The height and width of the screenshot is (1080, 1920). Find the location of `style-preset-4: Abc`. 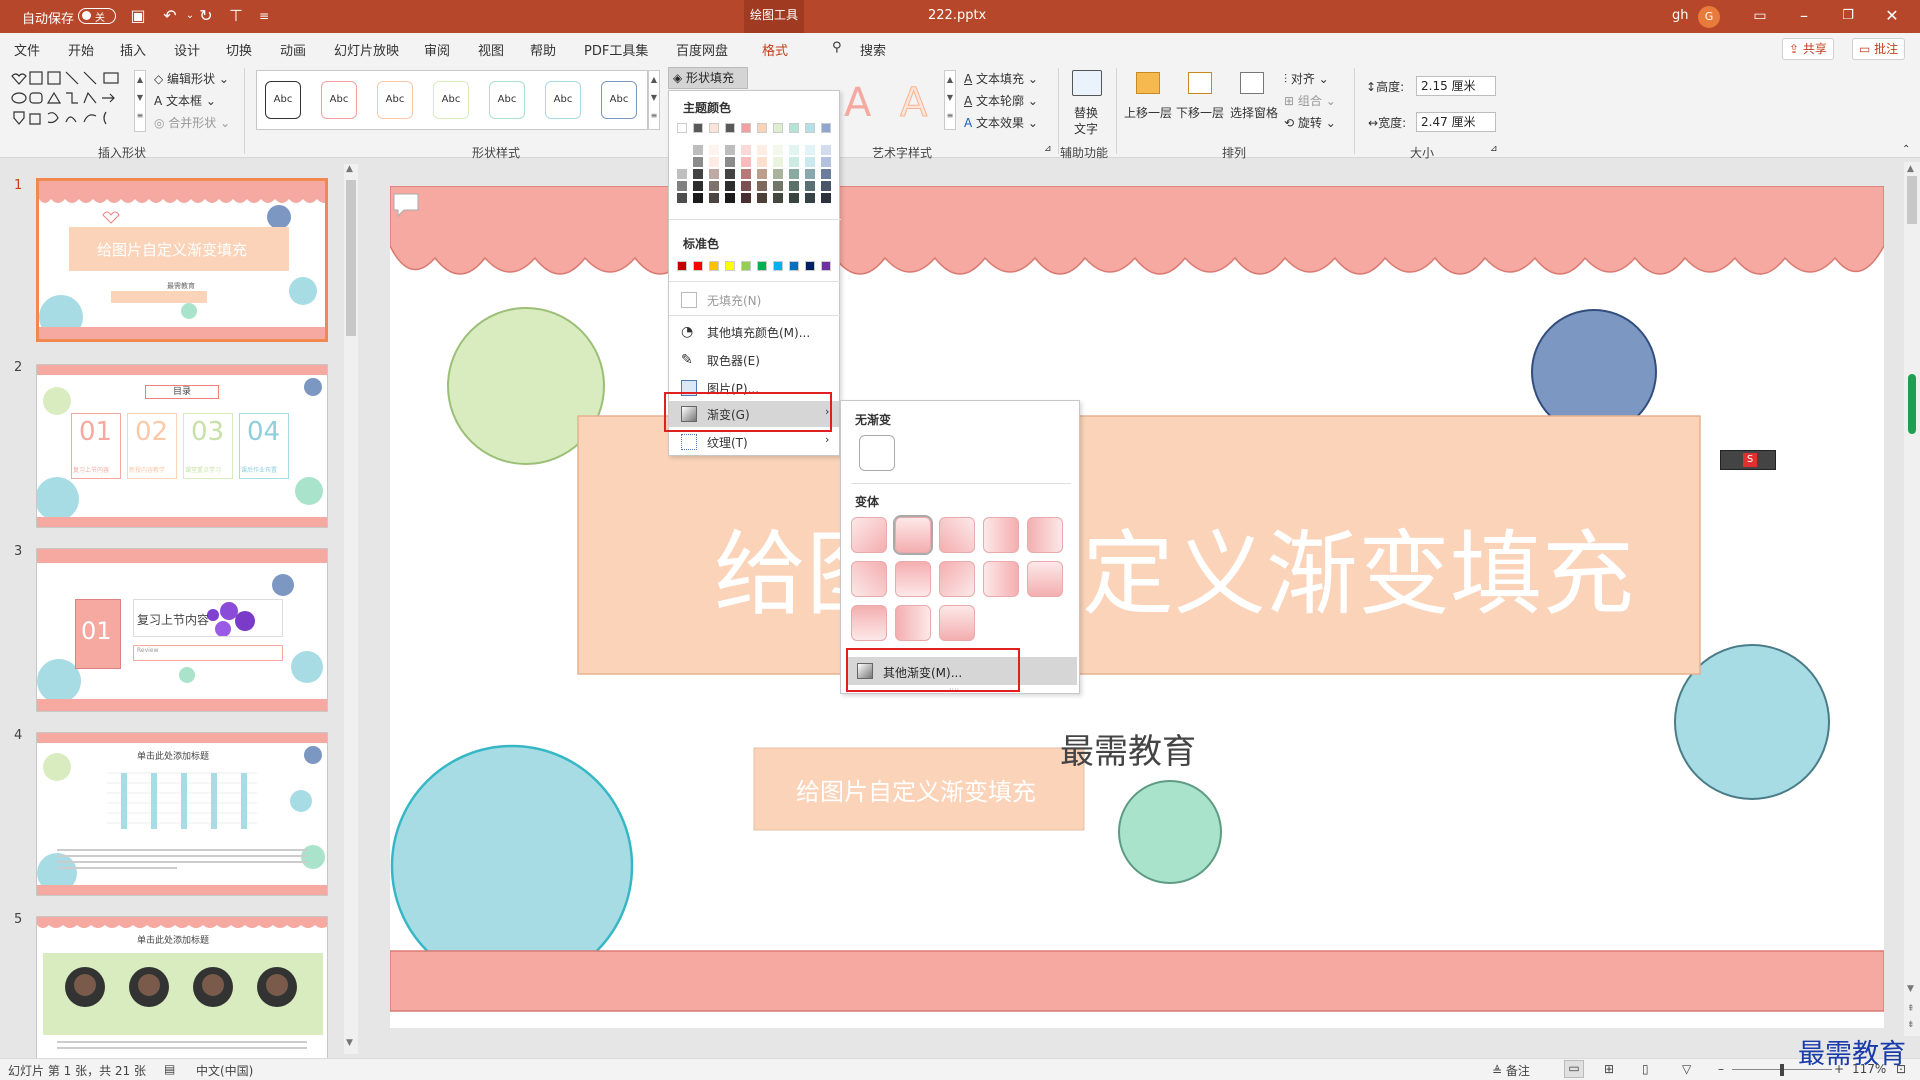

style-preset-4: Abc is located at coordinates (451, 100).